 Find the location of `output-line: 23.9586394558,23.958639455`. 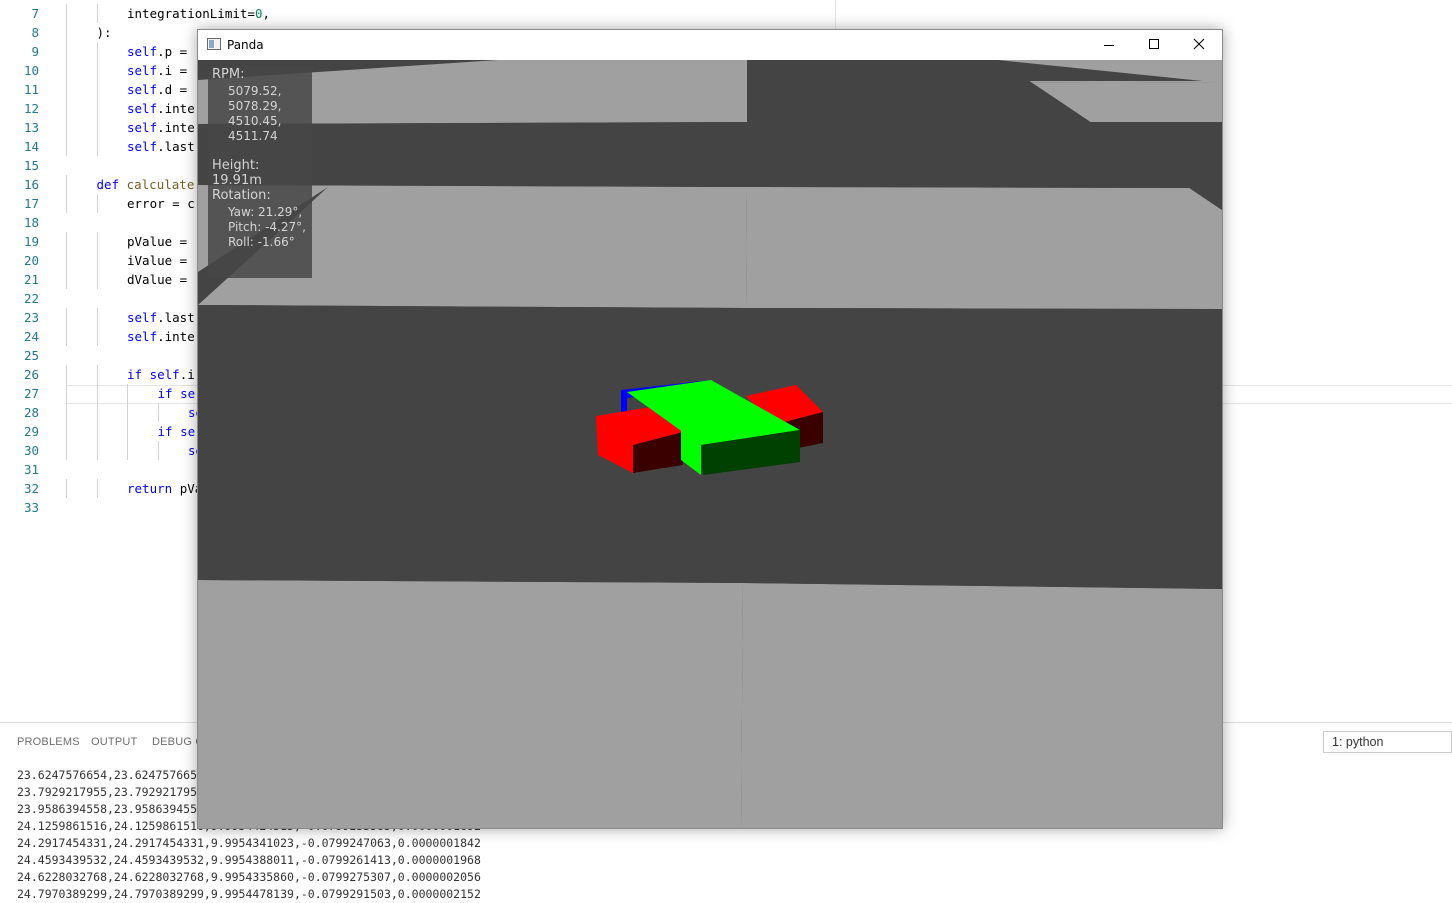

output-line: 23.9586394558,23.958639455 is located at coordinates (107, 809).